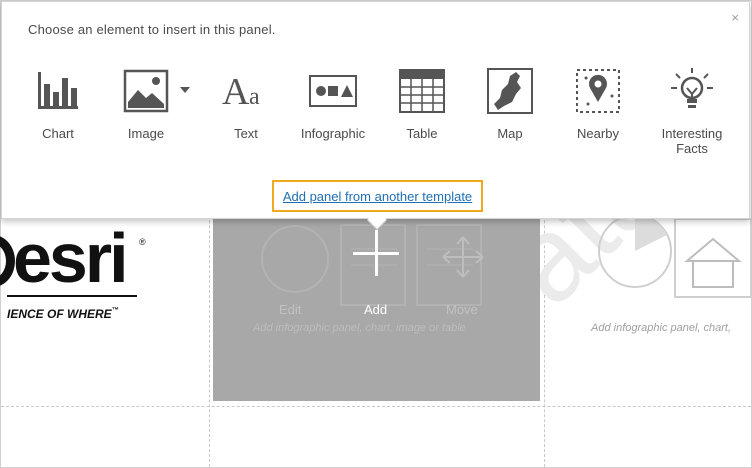 The image size is (752, 468). Describe the element at coordinates (72, 296) in the screenshot. I see `logo-rule` at that location.